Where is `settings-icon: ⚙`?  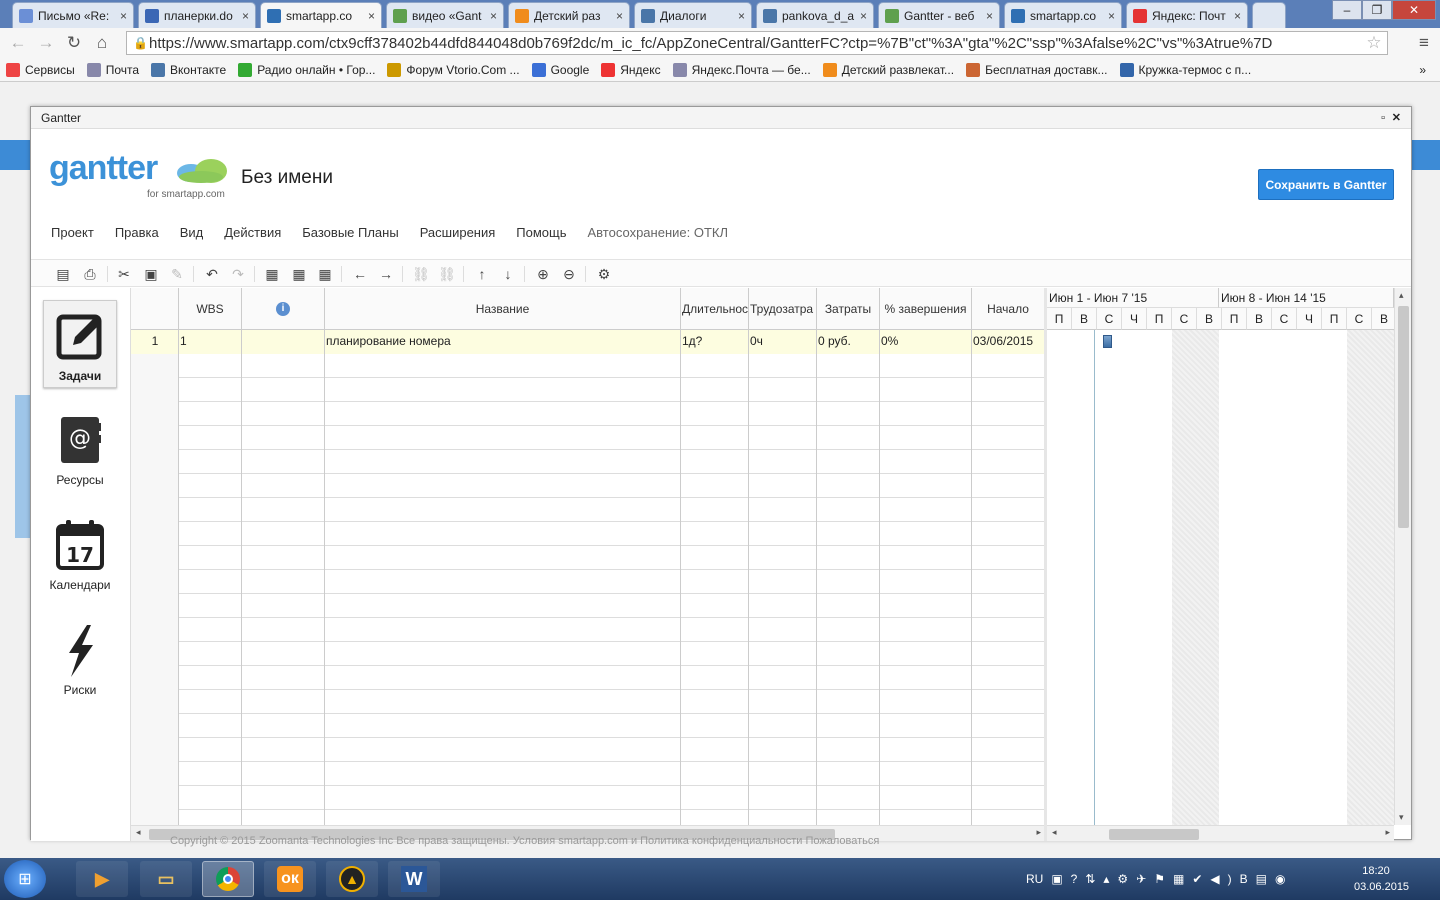
settings-icon: ⚙ is located at coordinates (604, 274).